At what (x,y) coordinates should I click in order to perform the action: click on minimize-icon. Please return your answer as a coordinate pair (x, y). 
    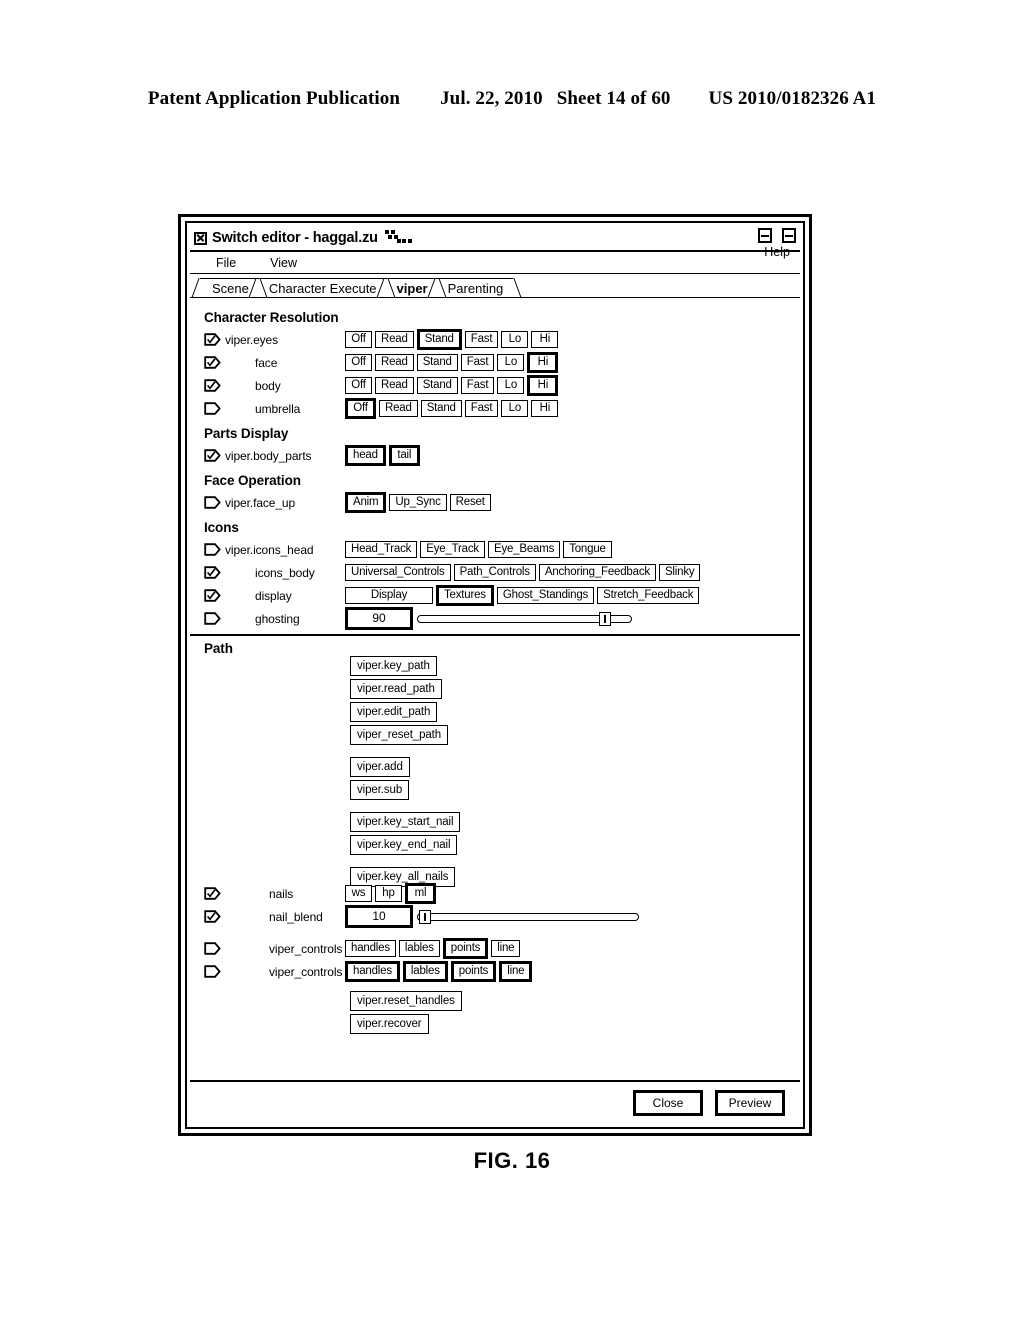
    Looking at the image, I should click on (765, 235).